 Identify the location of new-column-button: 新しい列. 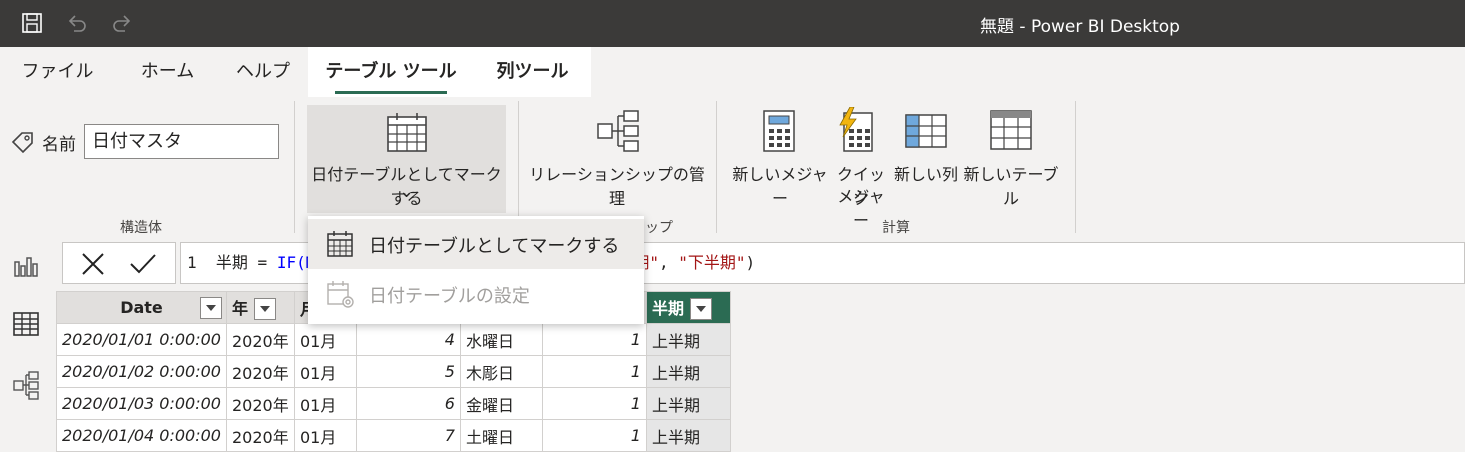
(926, 155).